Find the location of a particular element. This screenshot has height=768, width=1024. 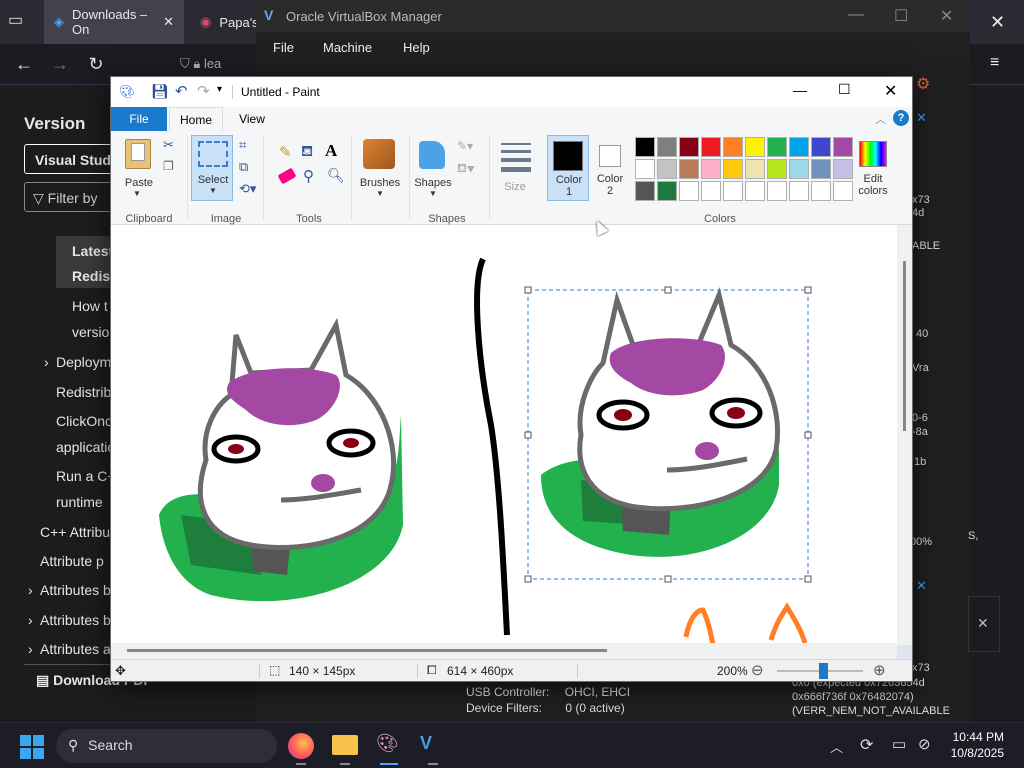

tab-view: View is located at coordinates (252, 119).